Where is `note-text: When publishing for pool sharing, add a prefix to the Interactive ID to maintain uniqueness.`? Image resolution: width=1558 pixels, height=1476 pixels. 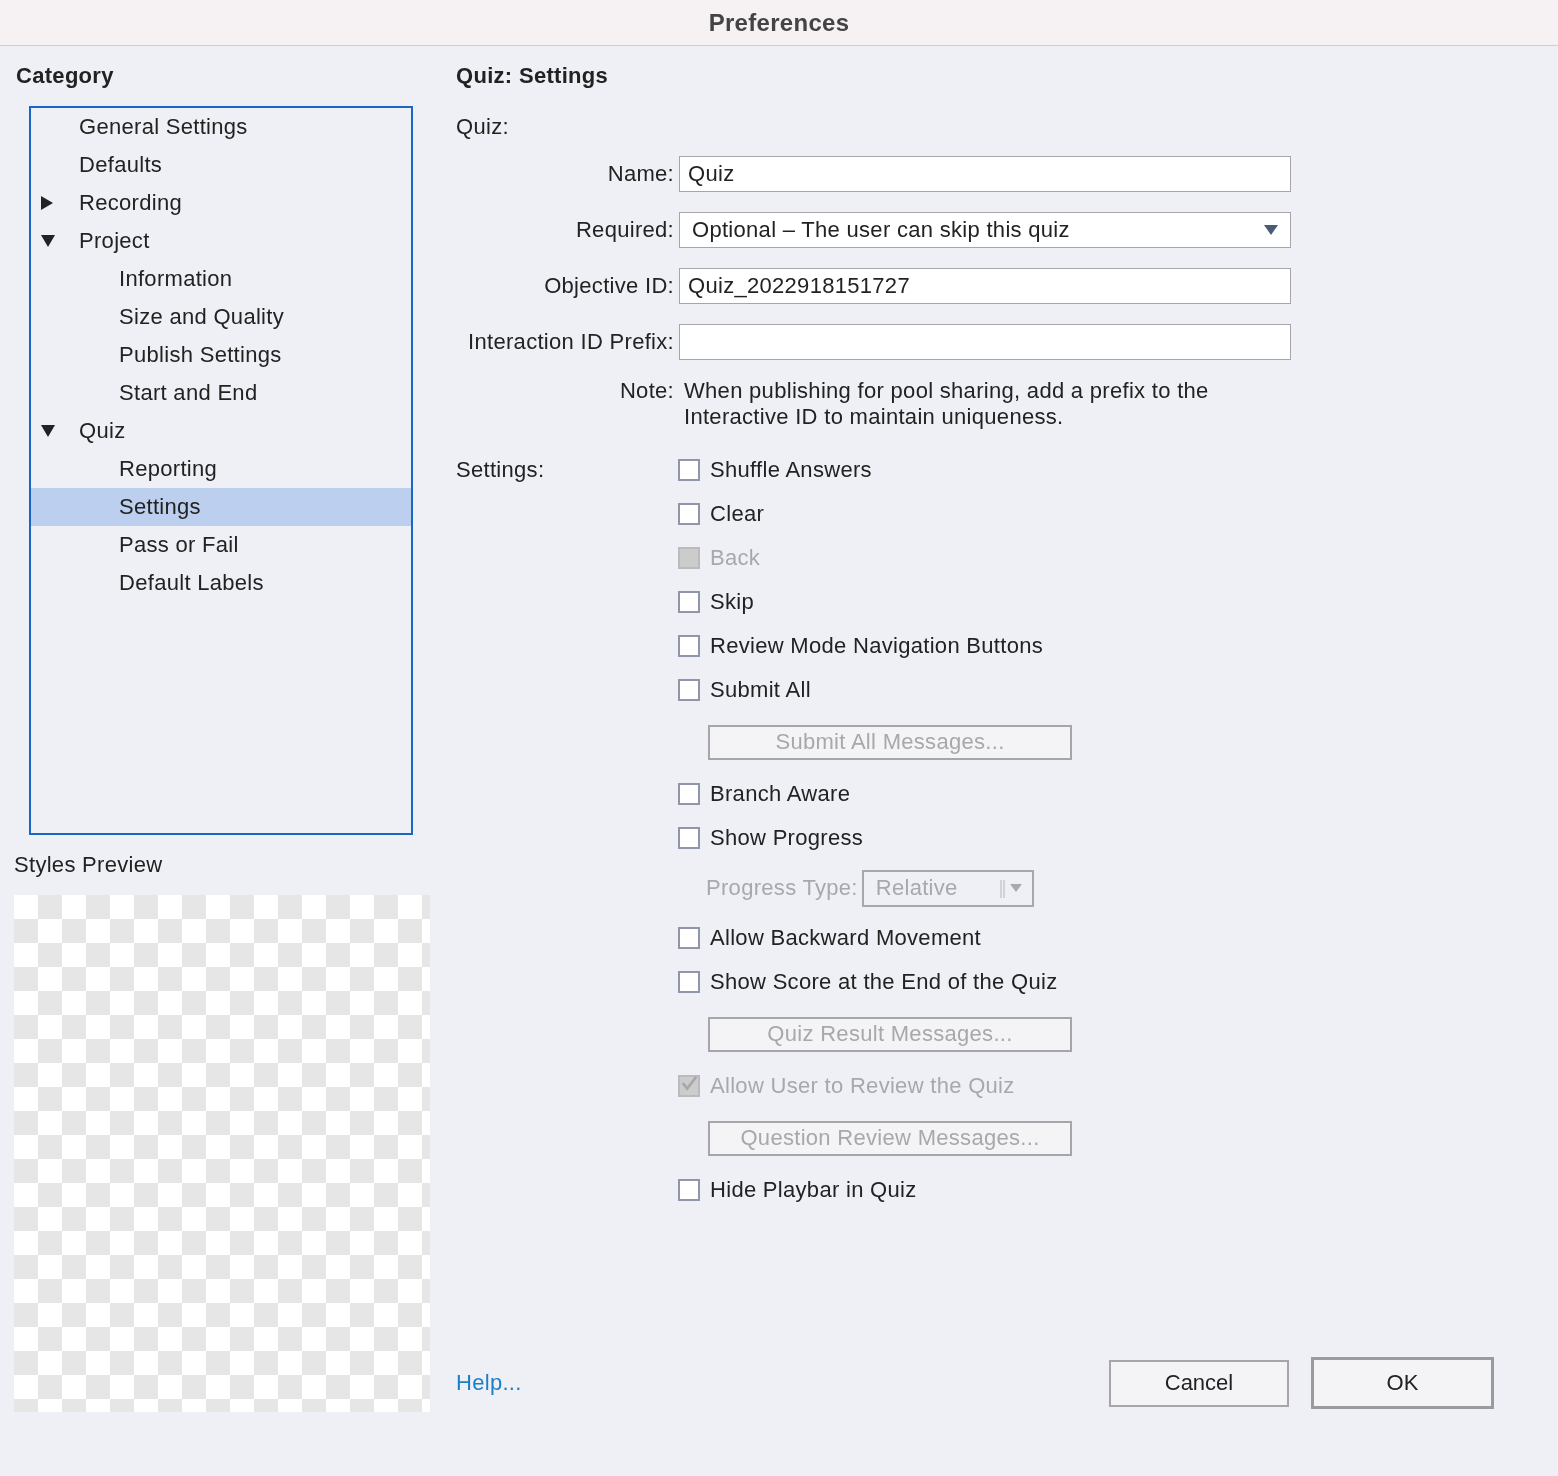 note-text: When publishing for pool sharing, add a prefix to the Interactive ID to maintain uniqueness. is located at coordinates (947, 404).